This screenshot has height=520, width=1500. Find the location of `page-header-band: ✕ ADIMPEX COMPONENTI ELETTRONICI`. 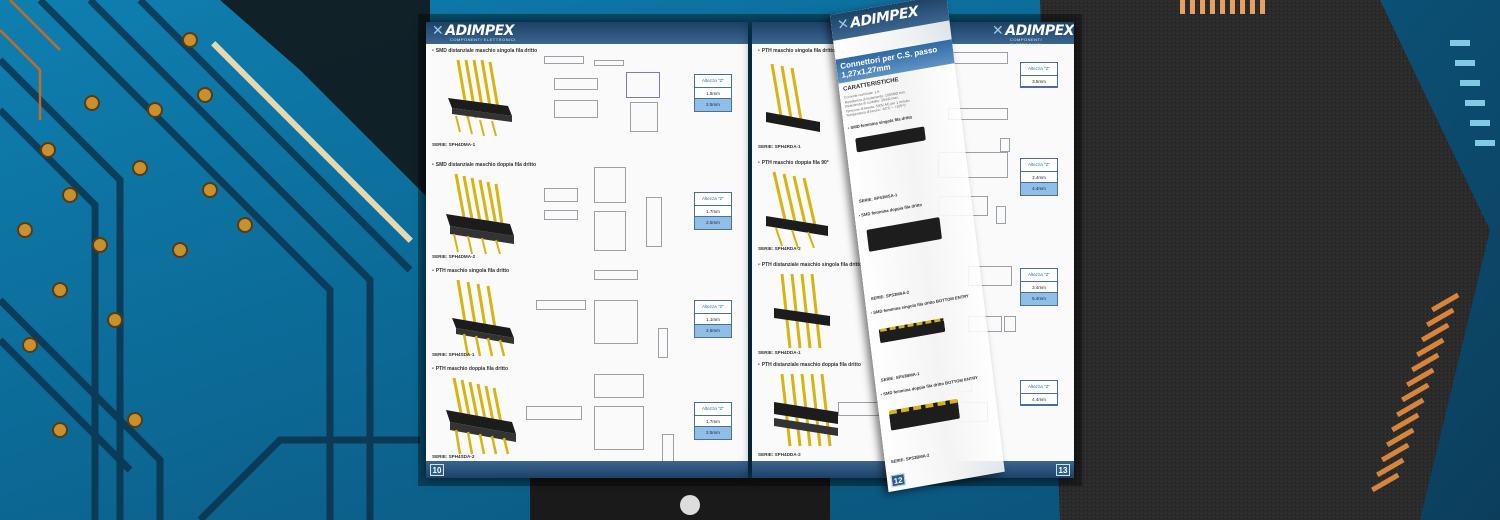

page-header-band: ✕ ADIMPEX COMPONENTI ELETTRONICI is located at coordinates (587, 33).